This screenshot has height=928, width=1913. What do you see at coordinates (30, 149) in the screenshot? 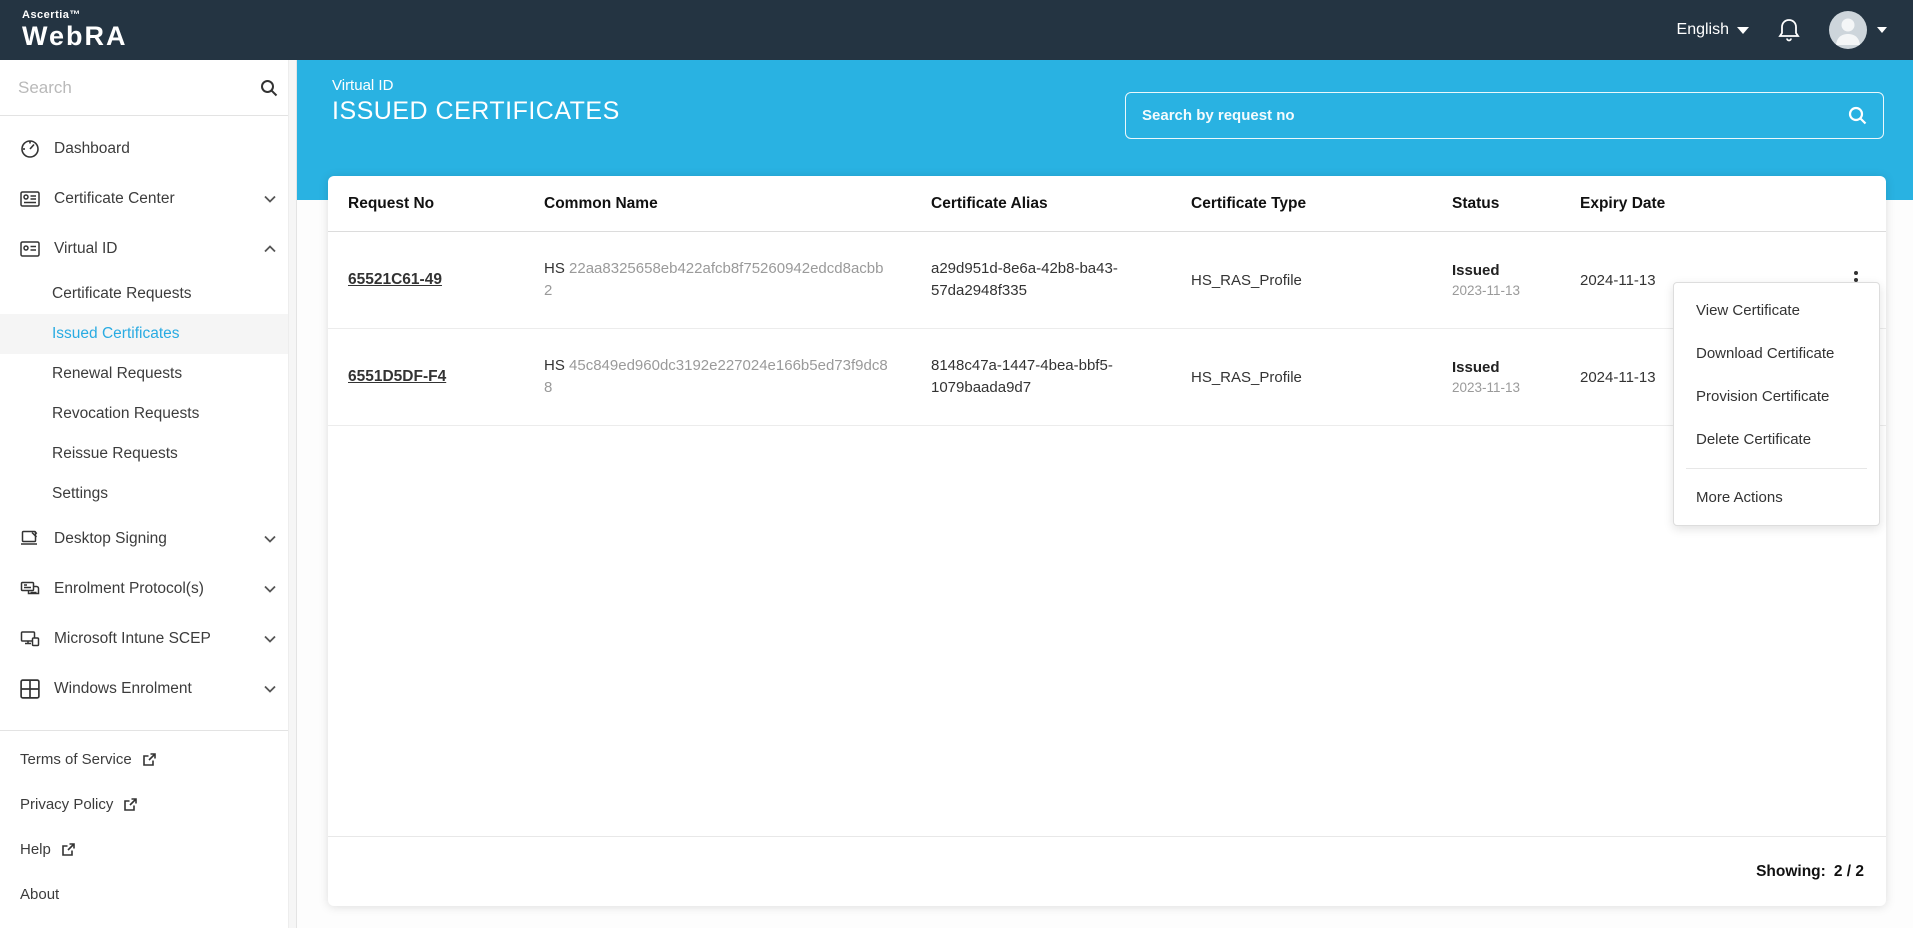
I see `dashboard-icon` at bounding box center [30, 149].